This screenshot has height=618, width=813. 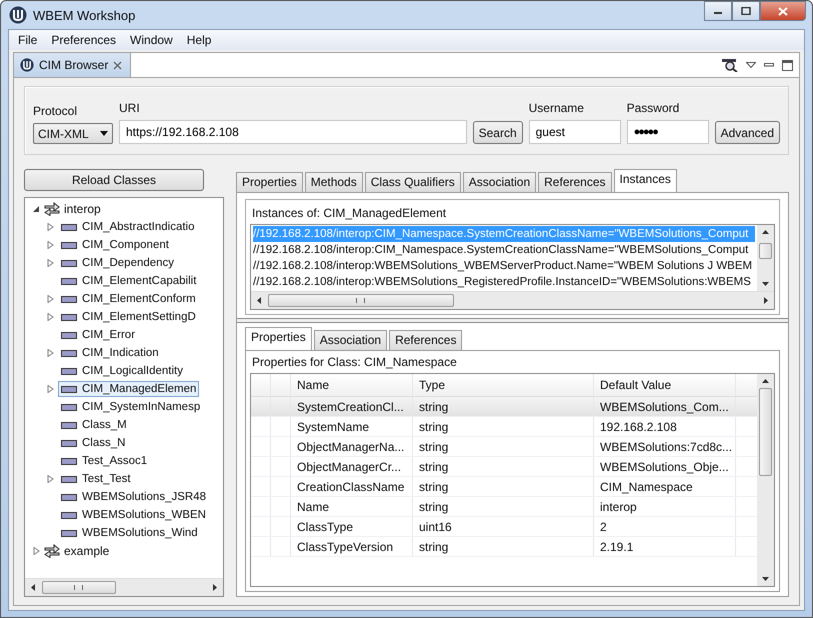 I want to click on minimize-button, so click(x=718, y=11).